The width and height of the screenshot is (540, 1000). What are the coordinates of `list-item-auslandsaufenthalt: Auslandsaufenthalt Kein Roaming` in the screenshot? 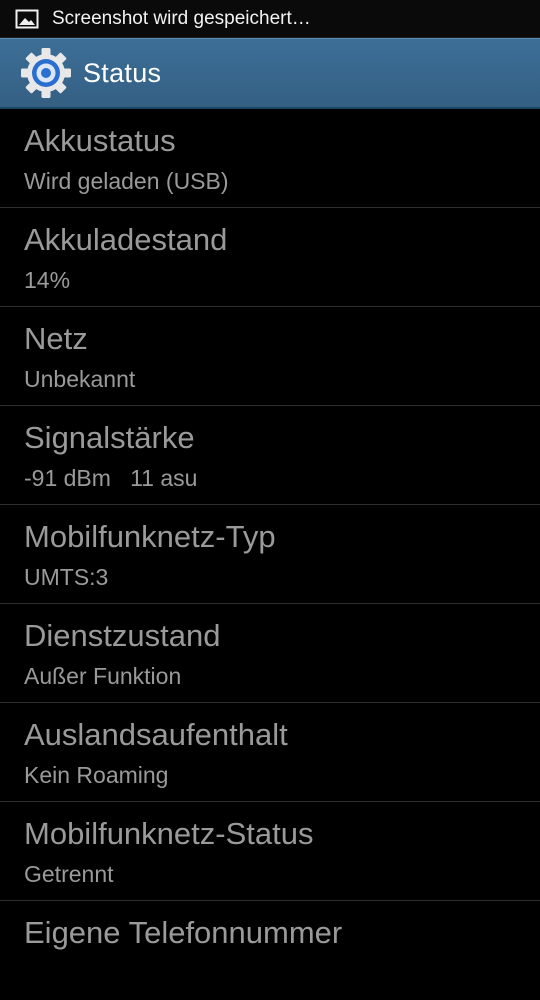 It's located at (270, 752).